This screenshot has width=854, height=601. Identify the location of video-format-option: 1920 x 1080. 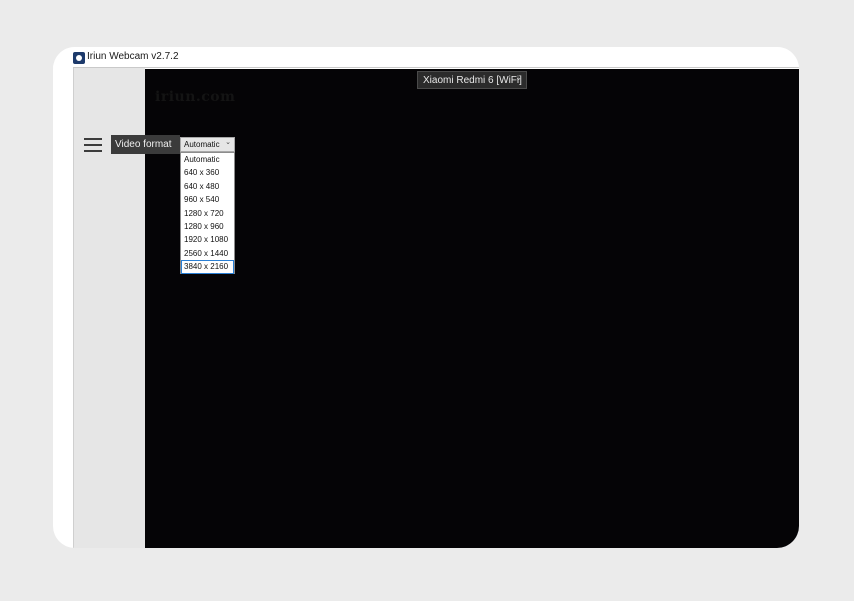
(207, 239).